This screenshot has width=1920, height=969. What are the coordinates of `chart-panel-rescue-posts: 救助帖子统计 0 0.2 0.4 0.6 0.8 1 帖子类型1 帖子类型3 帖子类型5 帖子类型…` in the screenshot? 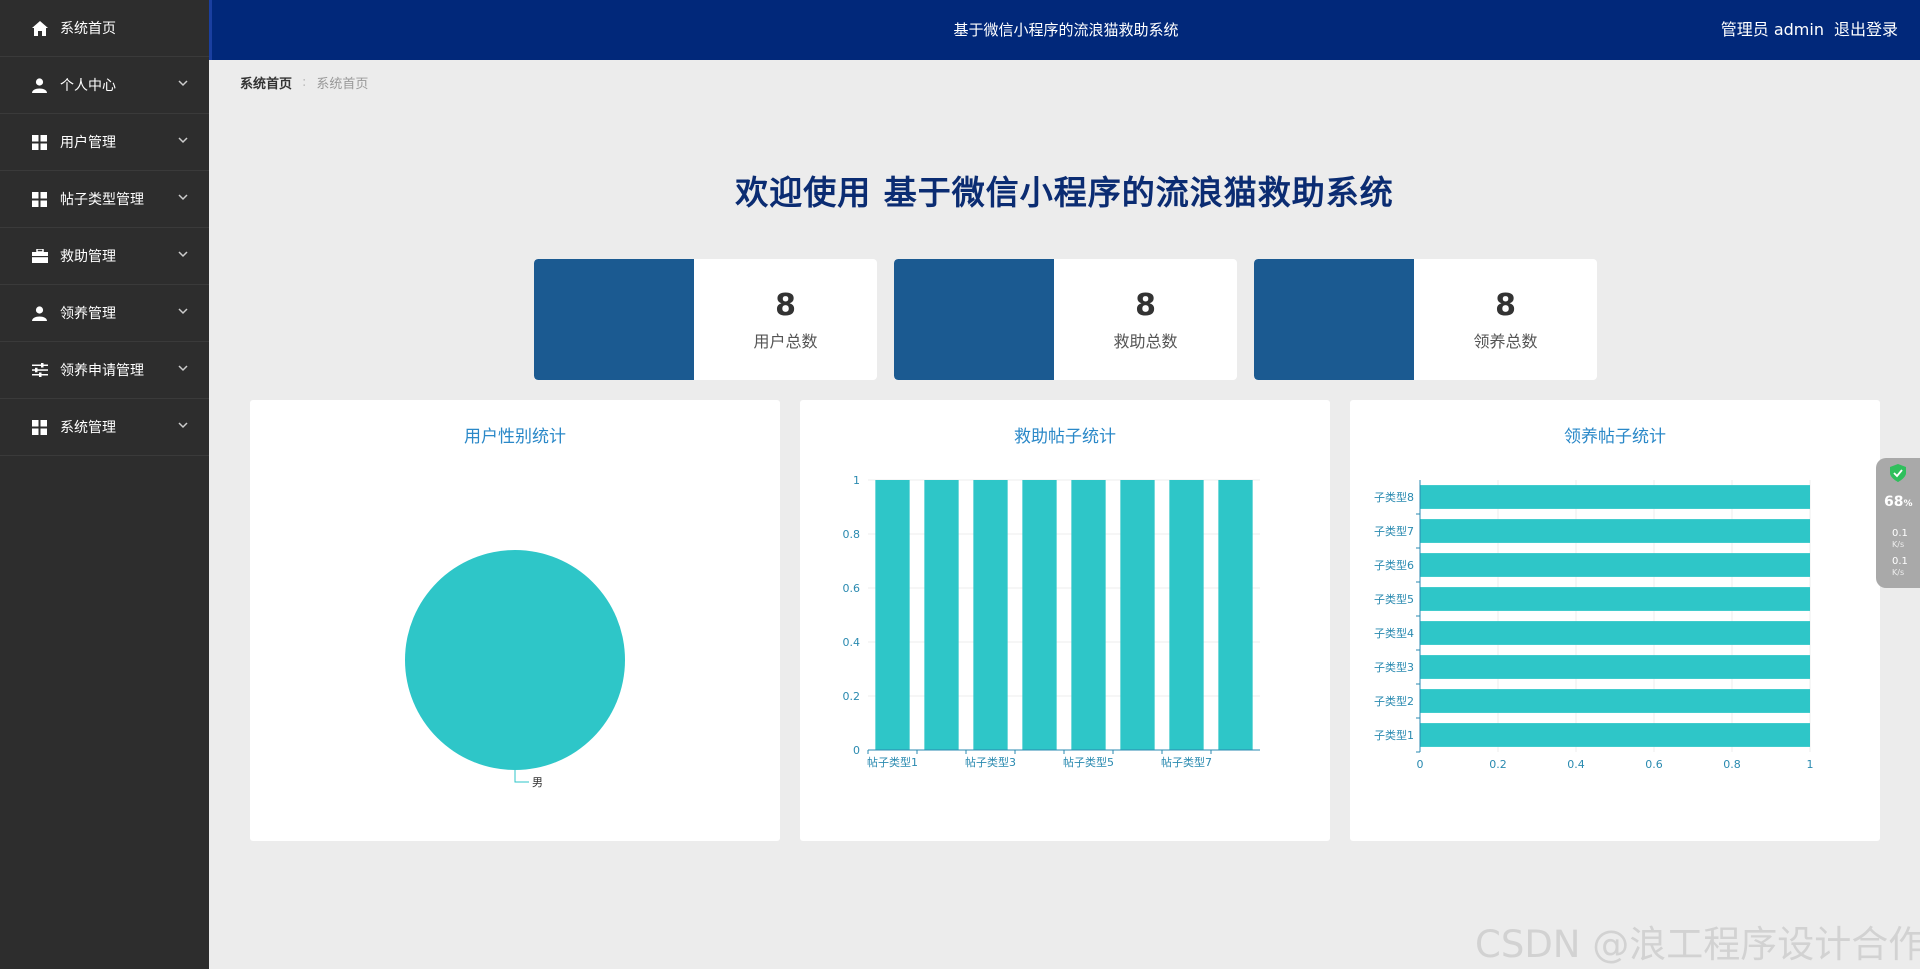 It's located at (1065, 620).